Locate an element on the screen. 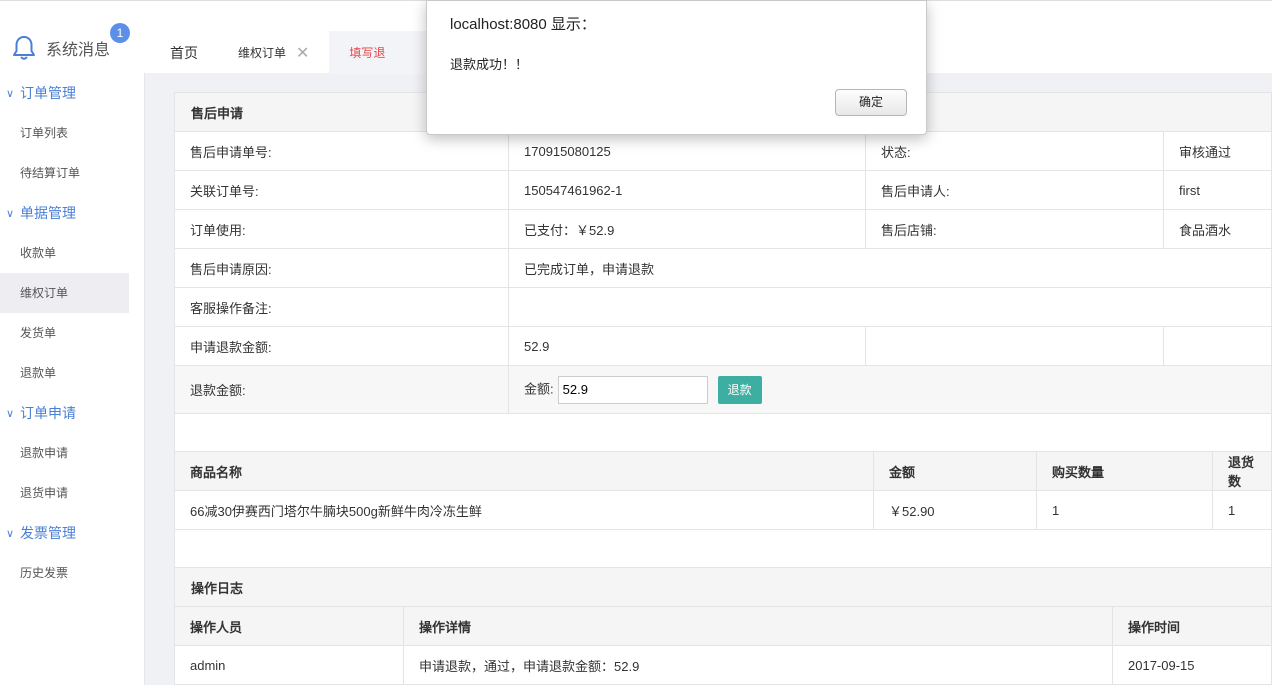 The image size is (1272, 685). table-row: 客服操作备注: is located at coordinates (723, 307).